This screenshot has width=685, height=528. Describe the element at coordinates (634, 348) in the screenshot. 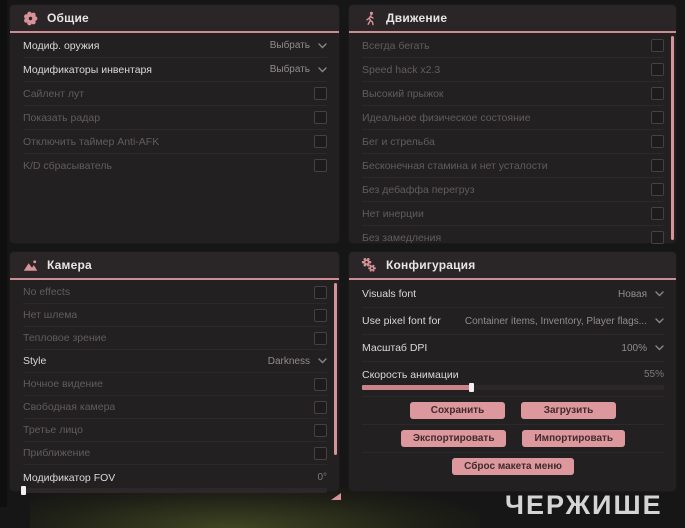

I see `dropdown-value: 100%` at that location.